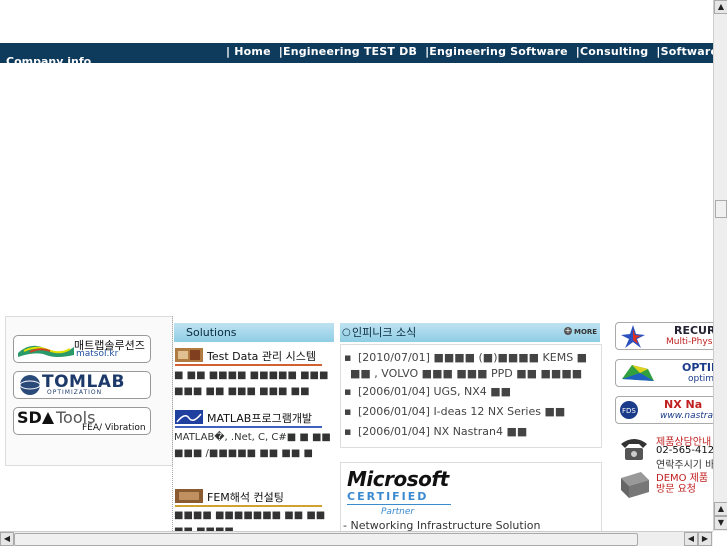 The width and height of the screenshot is (727, 546). What do you see at coordinates (388, 496) in the screenshot?
I see `microsoft-certified: CERTIFIED` at bounding box center [388, 496].